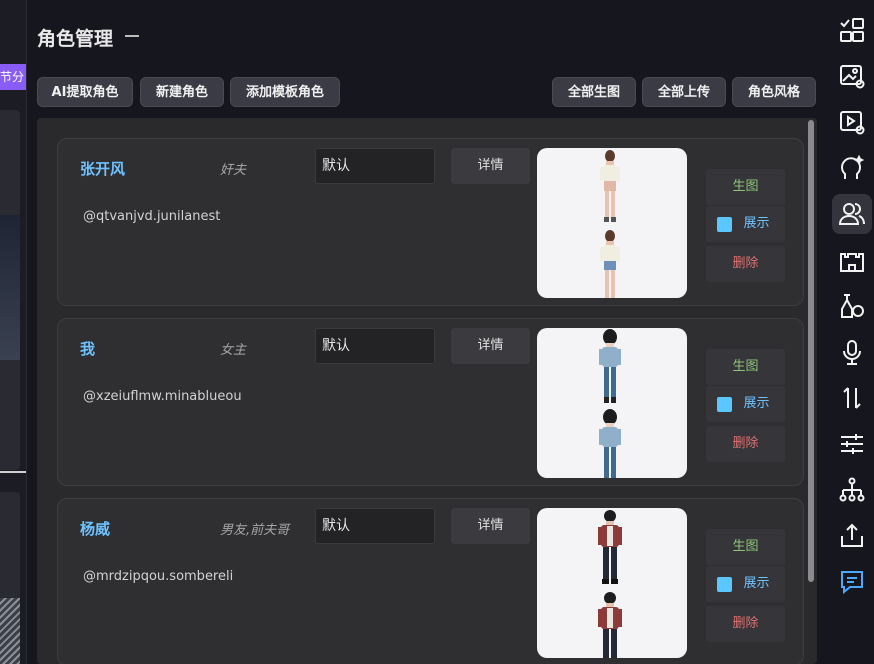  Describe the element at coordinates (852, 122) in the screenshot. I see `video-settings-icon` at that location.